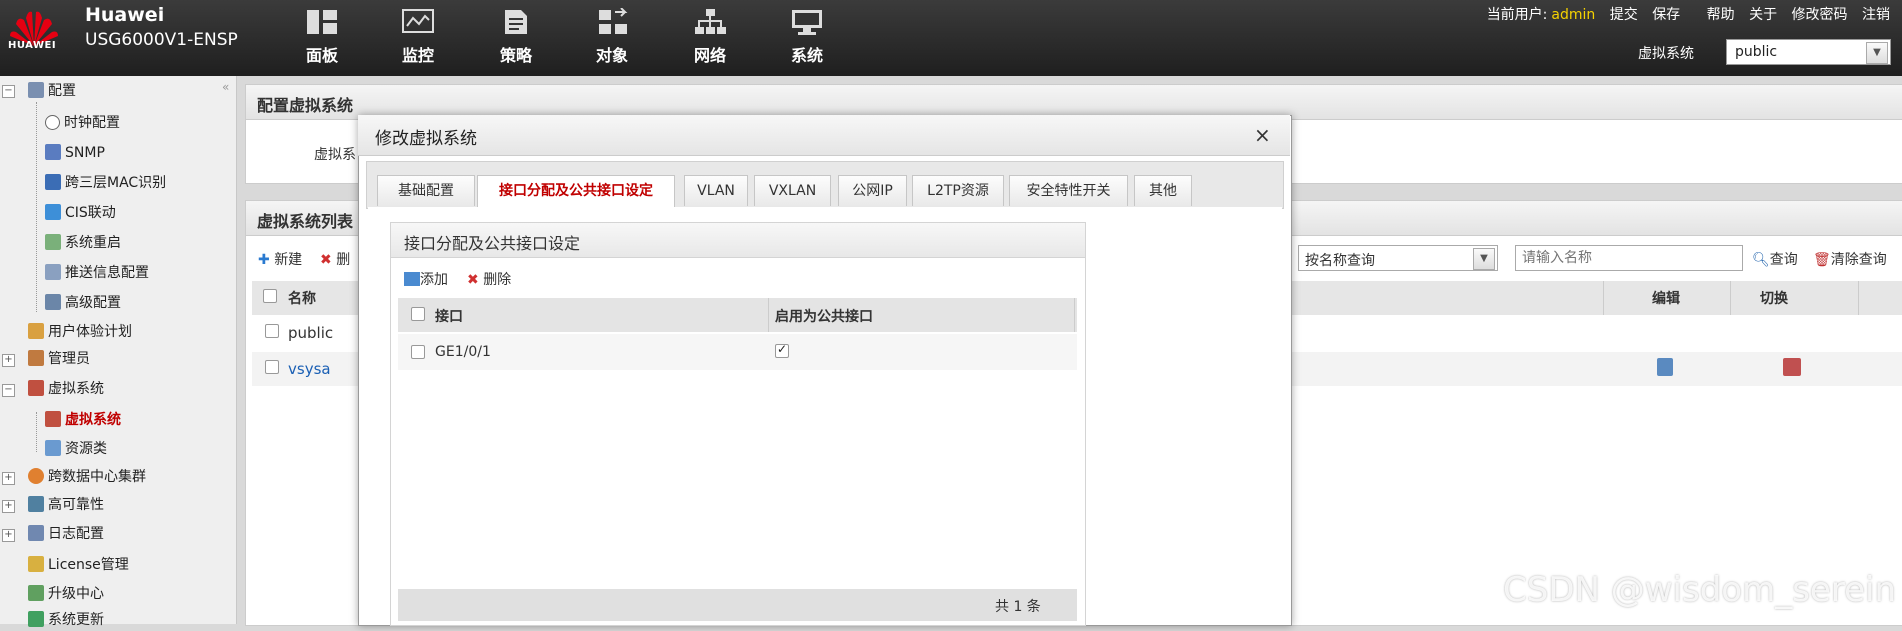 The width and height of the screenshot is (1902, 631). Describe the element at coordinates (76, 449) in the screenshot. I see `sidebar-item-resource: 资源类` at that location.